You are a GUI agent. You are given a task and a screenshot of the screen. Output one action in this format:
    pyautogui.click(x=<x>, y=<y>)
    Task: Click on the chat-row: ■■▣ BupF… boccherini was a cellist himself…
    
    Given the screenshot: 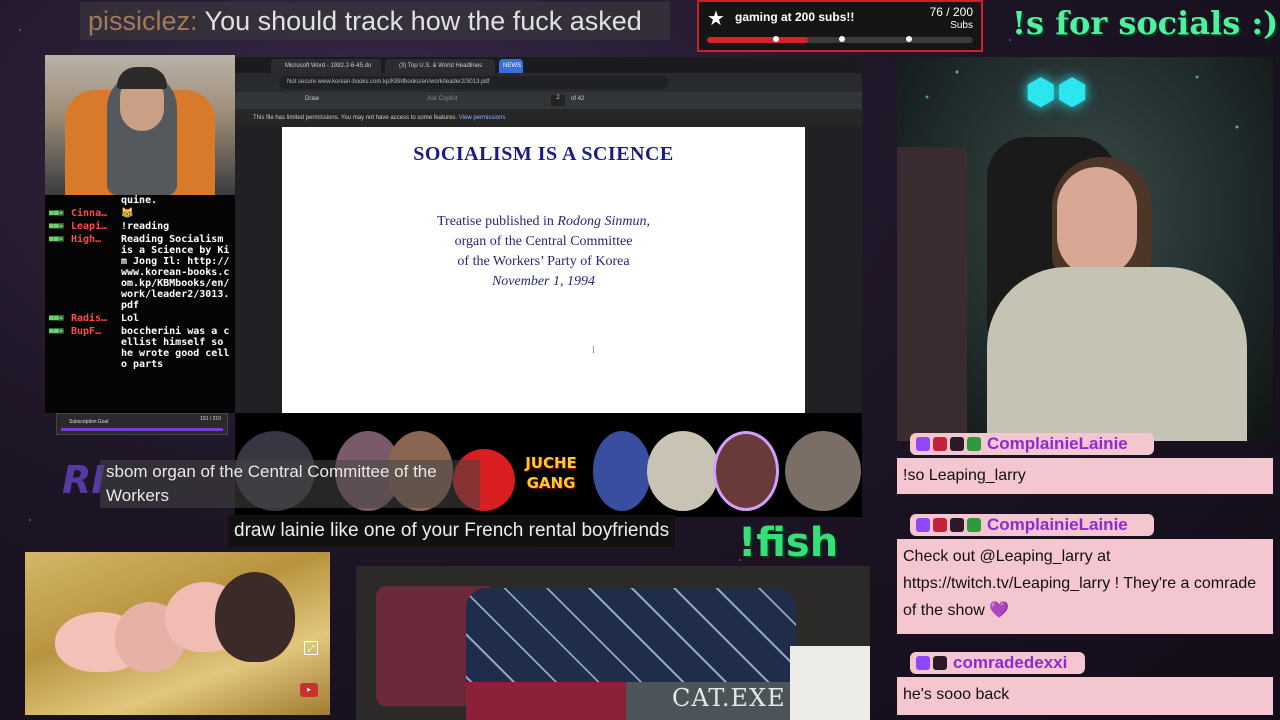 What is the action you would take?
    pyautogui.click(x=140, y=348)
    